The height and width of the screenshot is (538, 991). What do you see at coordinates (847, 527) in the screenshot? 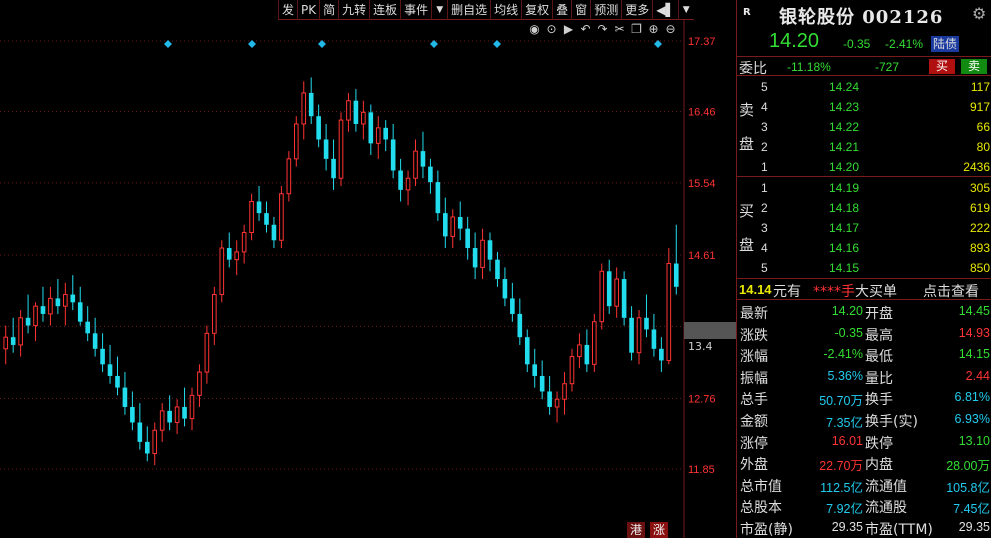
I see `stats-value: 29.35` at bounding box center [847, 527].